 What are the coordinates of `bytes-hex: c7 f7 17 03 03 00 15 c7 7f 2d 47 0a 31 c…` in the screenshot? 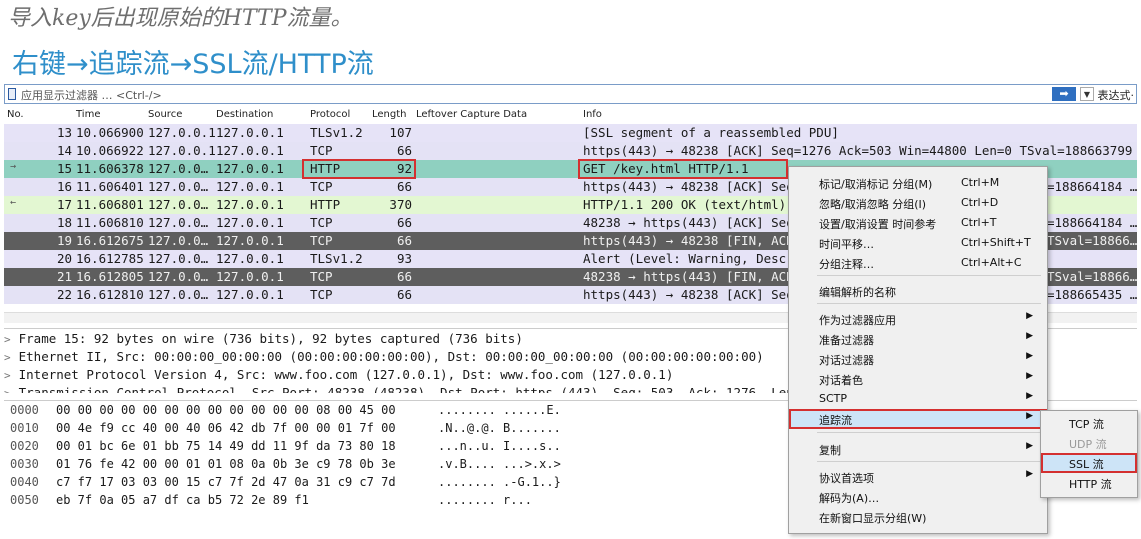 It's located at (226, 482).